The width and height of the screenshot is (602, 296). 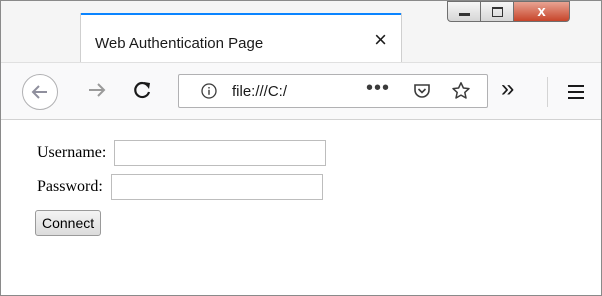 I want to click on overflow-chevron-icon: », so click(x=507, y=89).